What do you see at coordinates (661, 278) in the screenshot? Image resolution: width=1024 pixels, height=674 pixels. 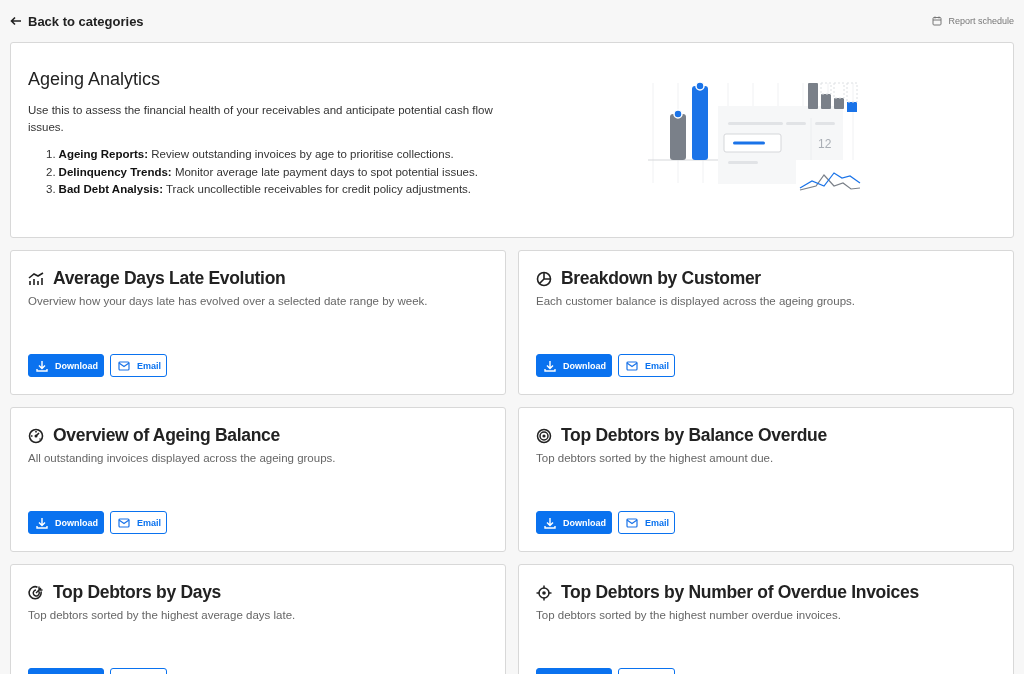 I see `report-title: Breakdown by Customer` at bounding box center [661, 278].